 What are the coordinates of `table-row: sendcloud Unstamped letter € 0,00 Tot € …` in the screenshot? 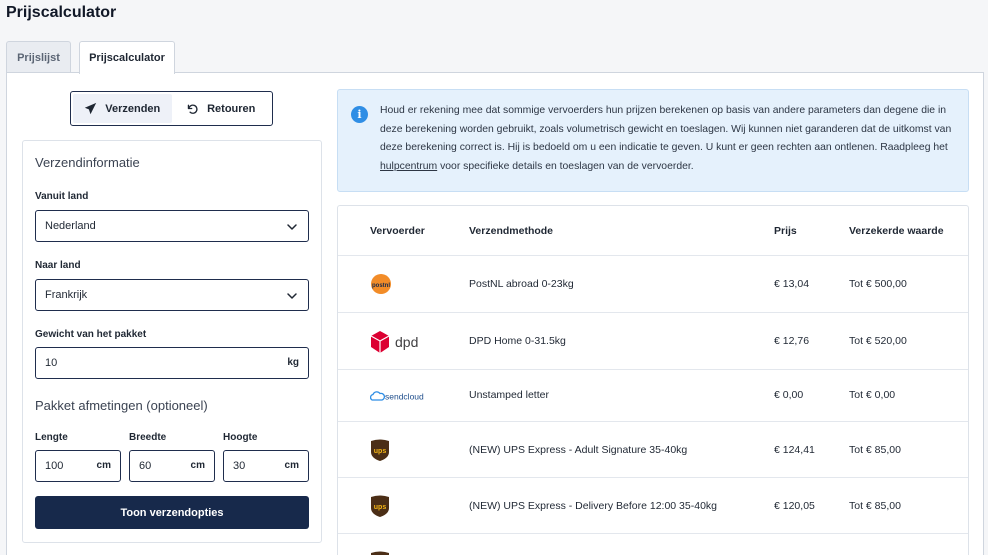 It's located at (653, 395).